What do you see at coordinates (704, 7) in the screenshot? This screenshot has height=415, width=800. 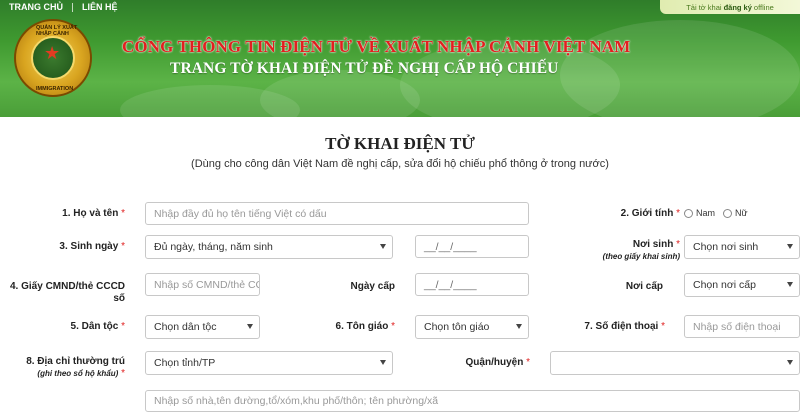 I see `offline-pre: Tải tờ khai` at bounding box center [704, 7].